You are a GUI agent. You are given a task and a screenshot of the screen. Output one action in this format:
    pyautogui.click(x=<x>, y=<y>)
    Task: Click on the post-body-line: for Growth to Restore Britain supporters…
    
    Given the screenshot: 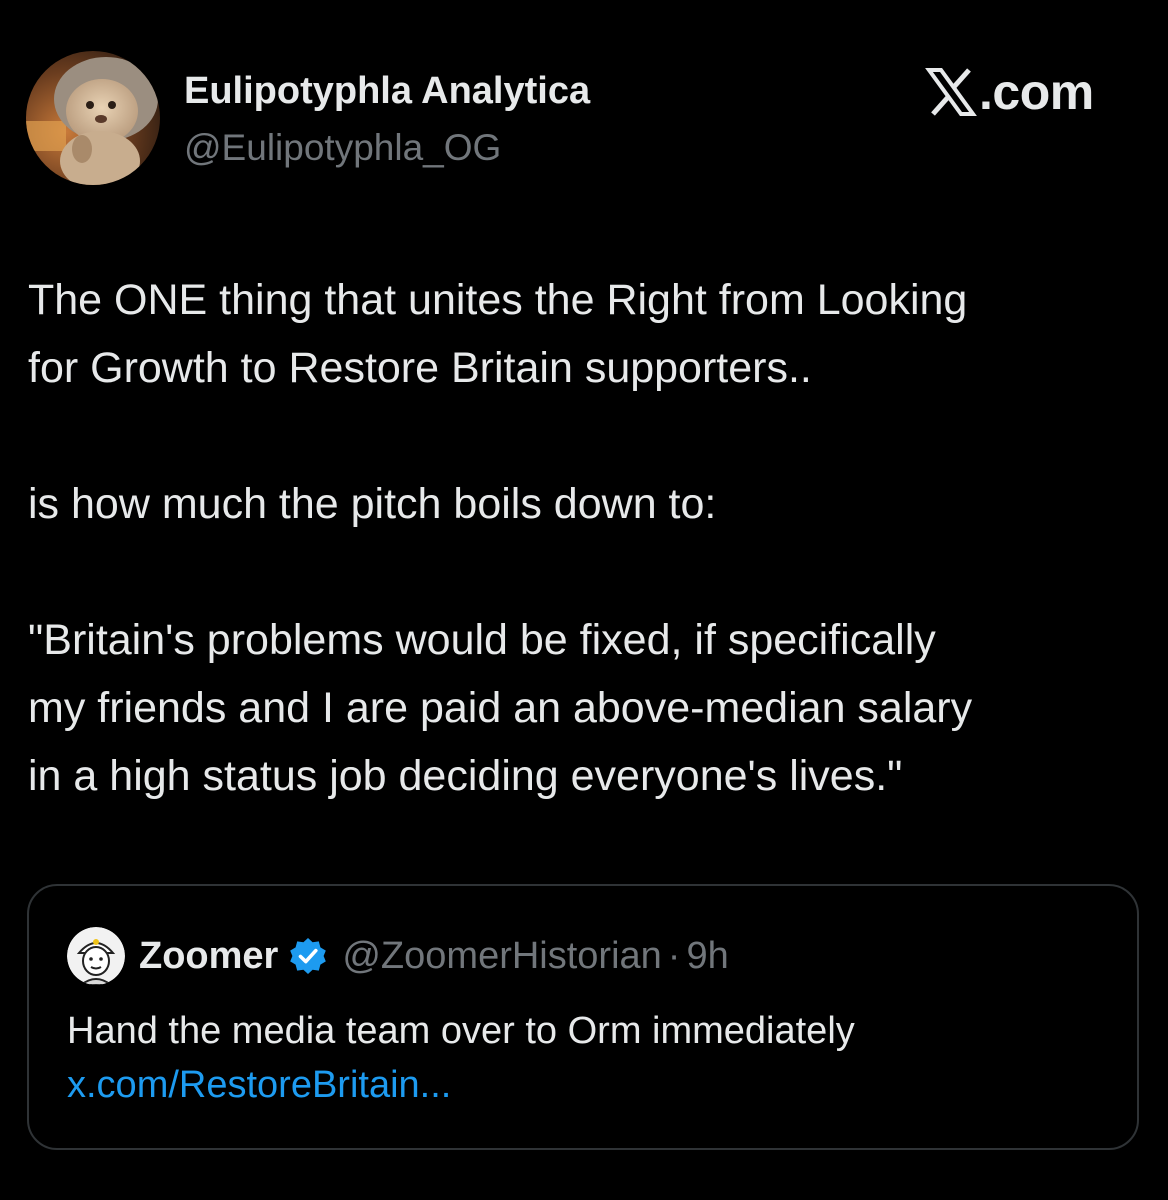 What is the action you would take?
    pyautogui.click(x=420, y=368)
    